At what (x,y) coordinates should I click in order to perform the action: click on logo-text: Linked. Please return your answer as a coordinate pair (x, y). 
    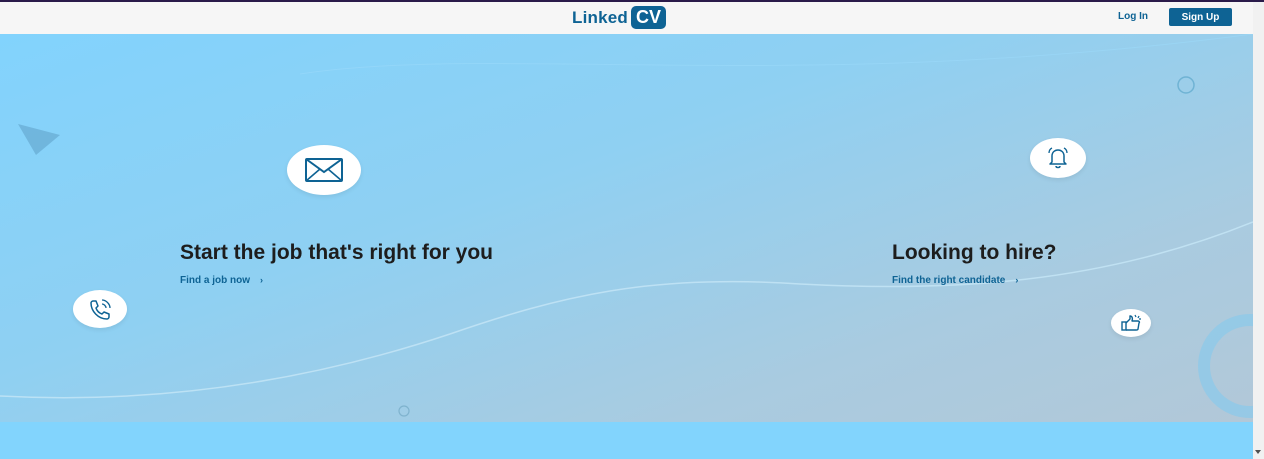
    Looking at the image, I should click on (600, 17).